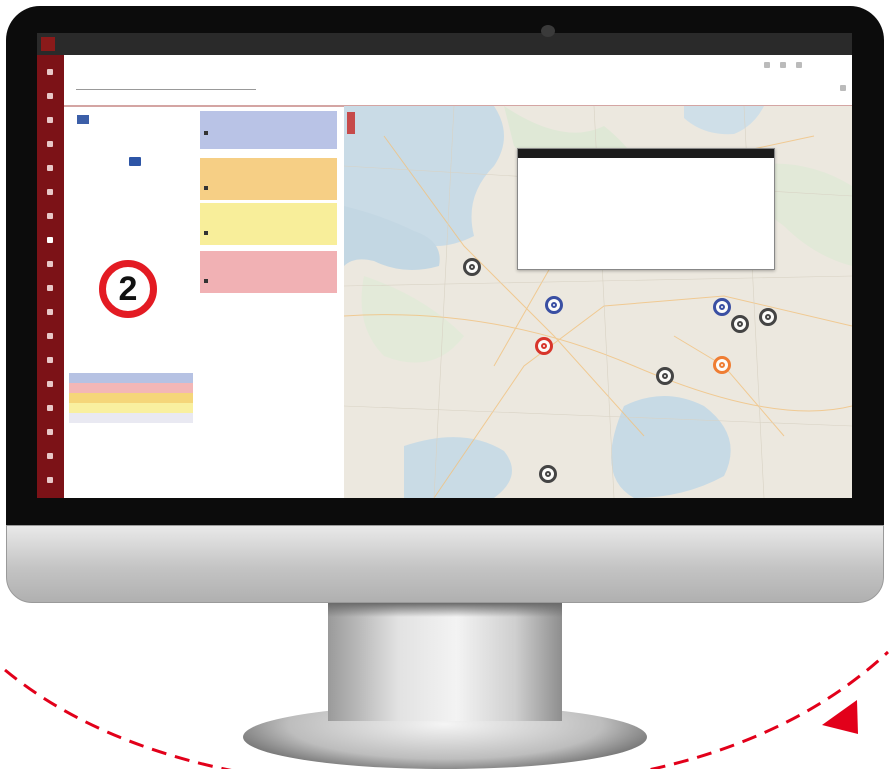 The width and height of the screenshot is (889, 769). What do you see at coordinates (50, 120) in the screenshot?
I see `sidebar-calendar-icon` at bounding box center [50, 120].